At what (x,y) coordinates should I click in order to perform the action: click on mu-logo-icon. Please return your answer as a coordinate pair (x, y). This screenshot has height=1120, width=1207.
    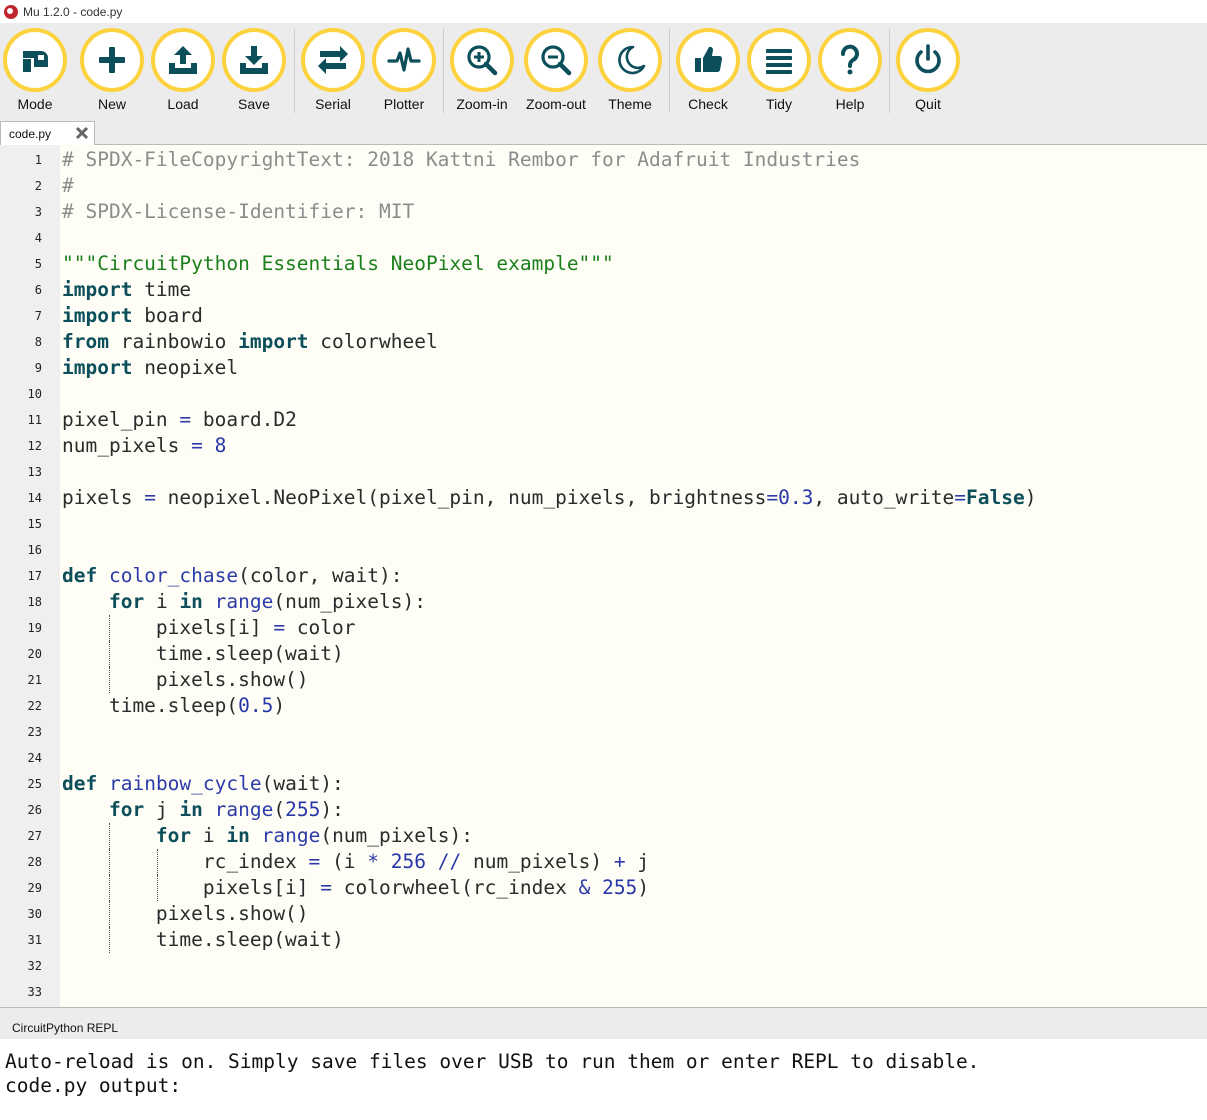
    Looking at the image, I should click on (11, 11).